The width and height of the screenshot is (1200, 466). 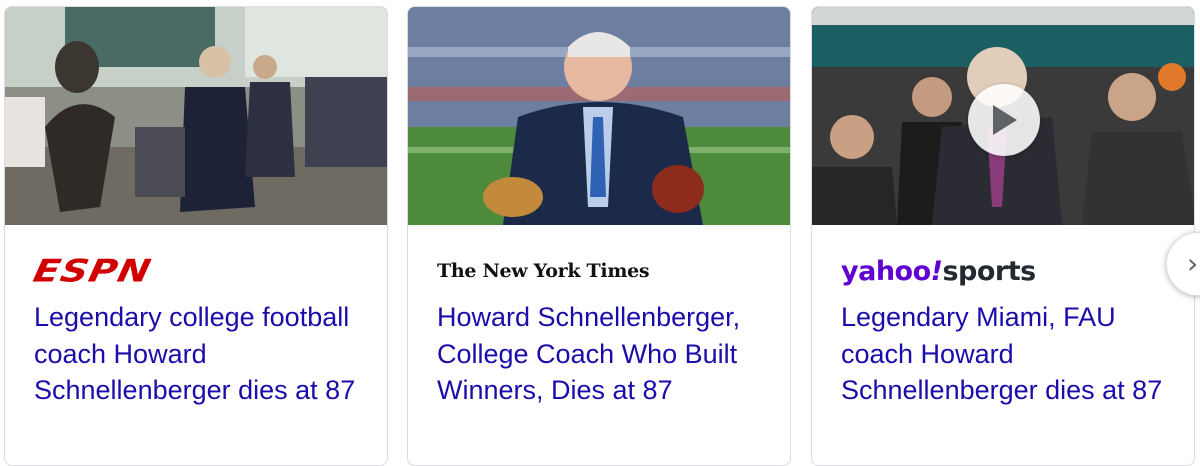 I want to click on yahoo-sports-logo: yahoo!sports, so click(x=938, y=271).